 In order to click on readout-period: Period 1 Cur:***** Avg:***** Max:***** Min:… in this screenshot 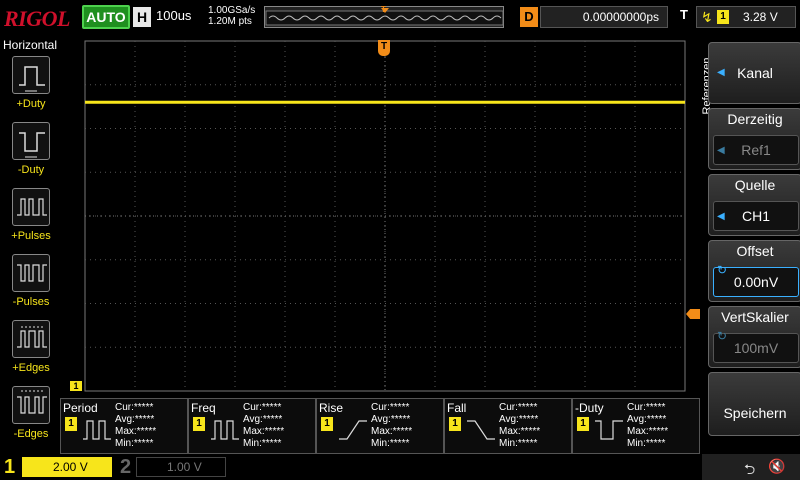, I will do `click(124, 426)`.